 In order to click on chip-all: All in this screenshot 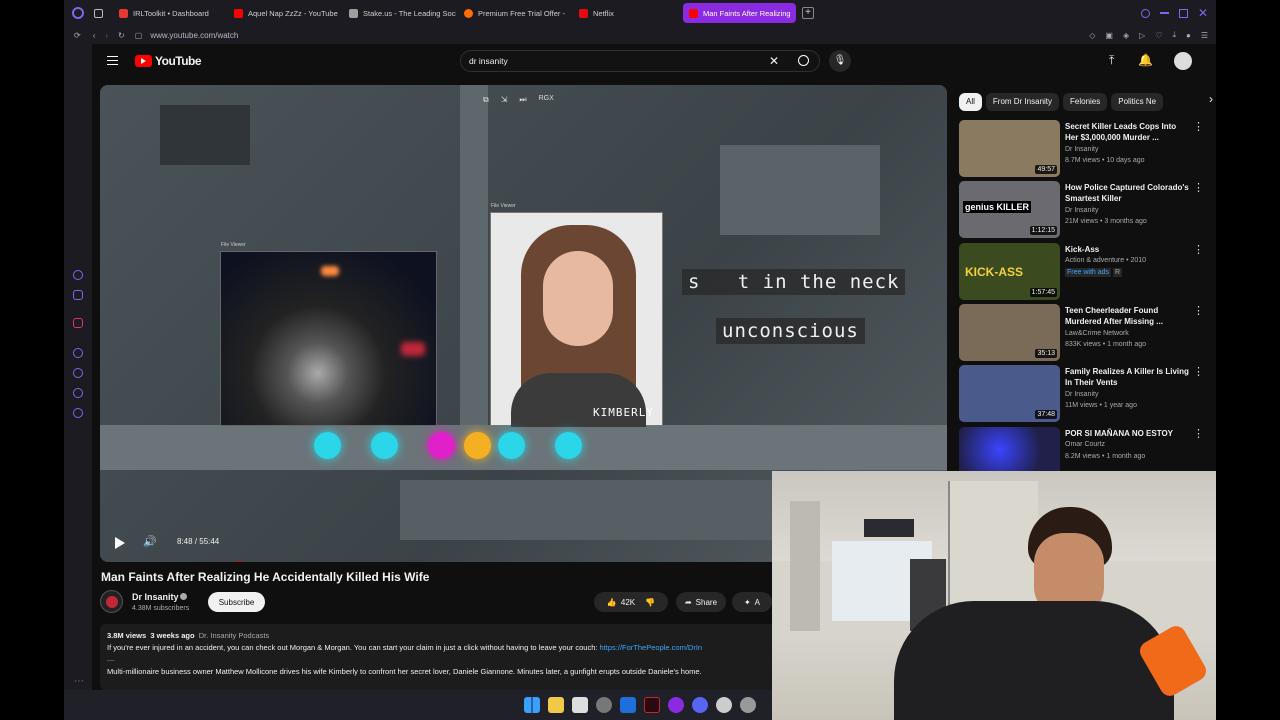, I will do `click(970, 102)`.